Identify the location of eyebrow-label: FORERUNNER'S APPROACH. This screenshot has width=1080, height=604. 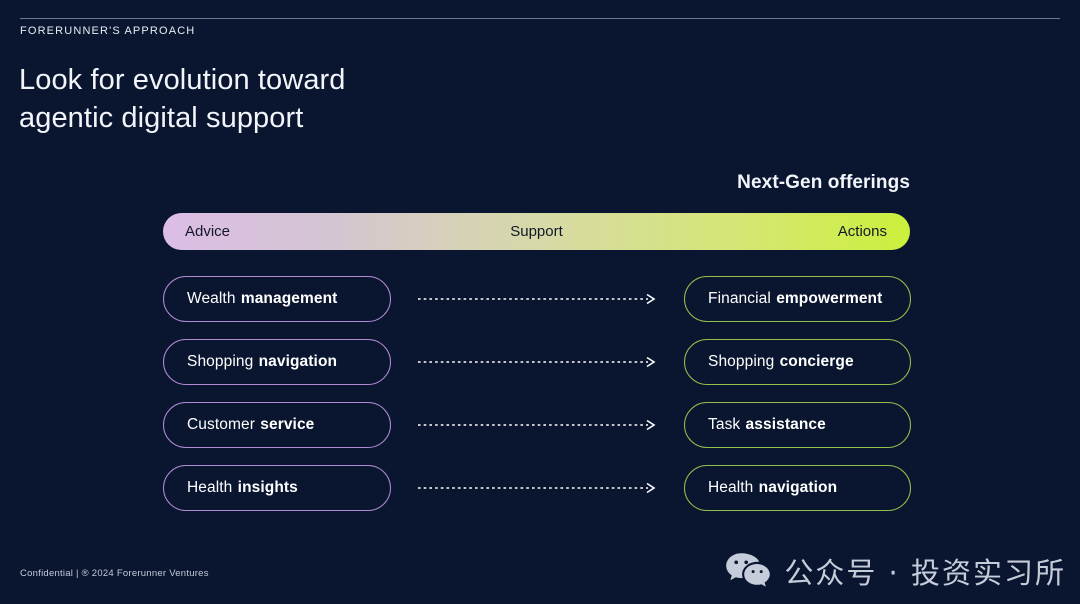
(108, 31).